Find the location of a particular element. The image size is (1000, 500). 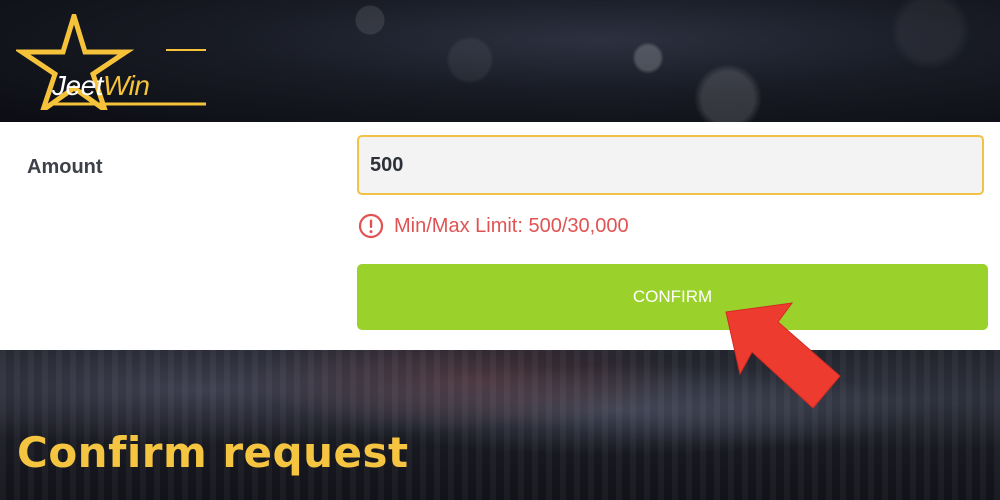

amount-label: Amount is located at coordinates (65, 167).